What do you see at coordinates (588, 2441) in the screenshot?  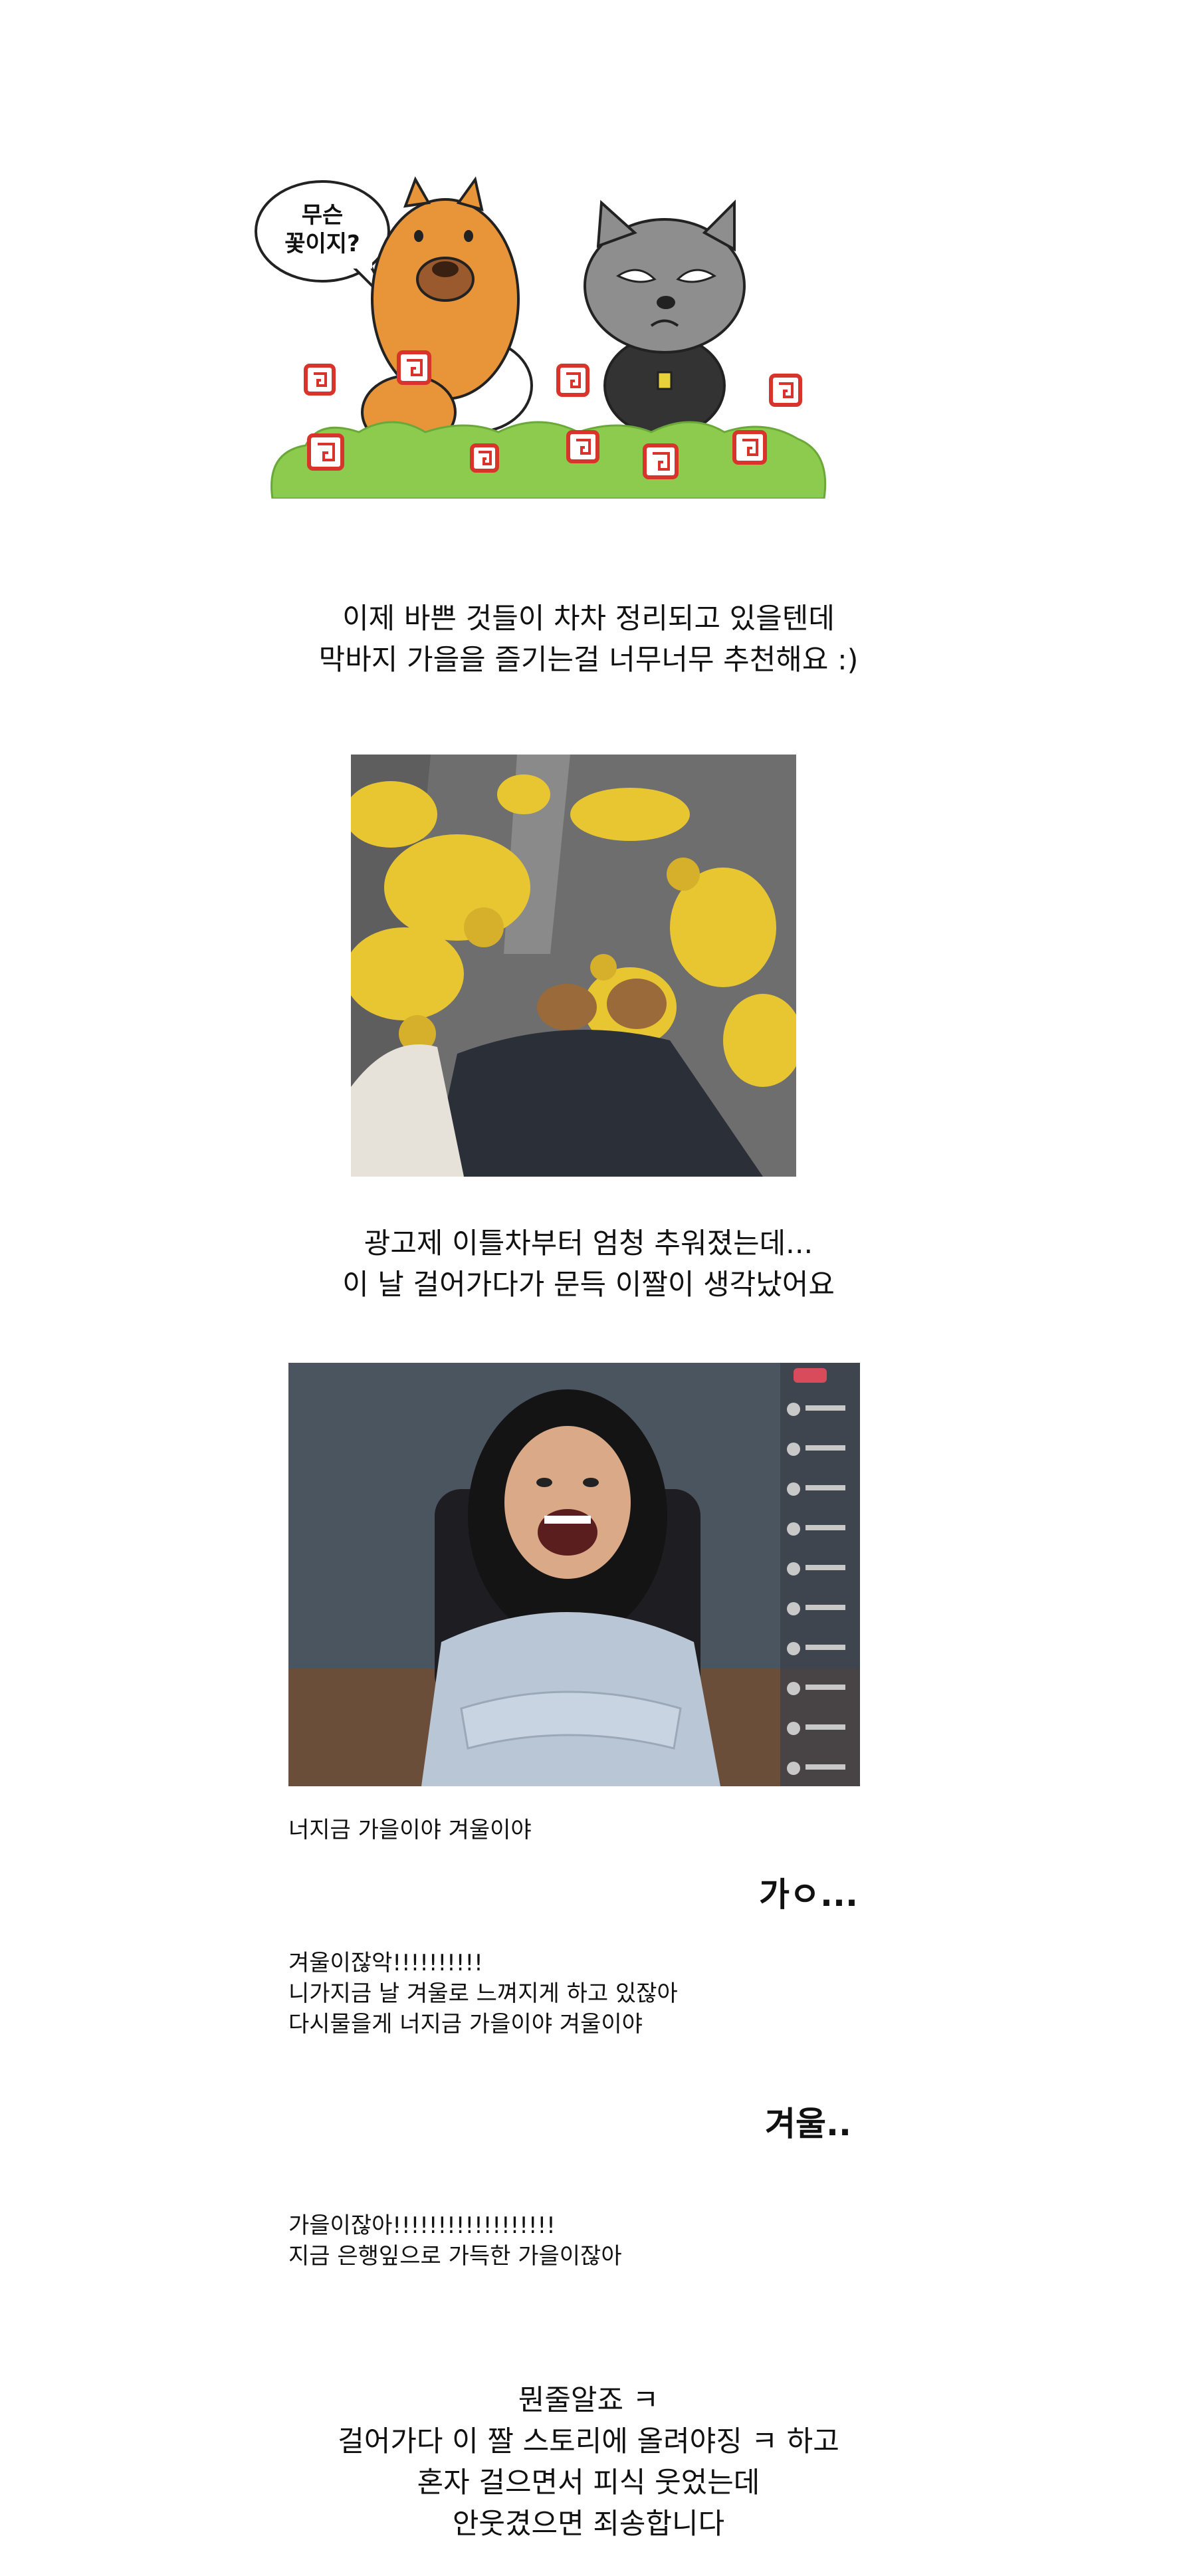 I see `ending-line-2: 걸어가다 이 짤 스토리에 올려야징 ㅋ 하고` at bounding box center [588, 2441].